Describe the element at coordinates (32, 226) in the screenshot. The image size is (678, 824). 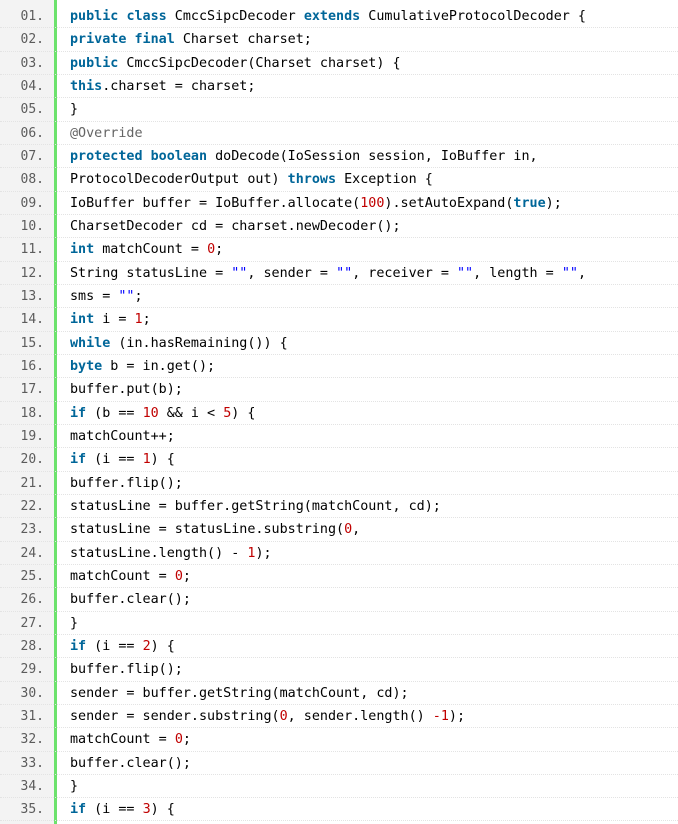
I see `line-number: 10.` at that location.